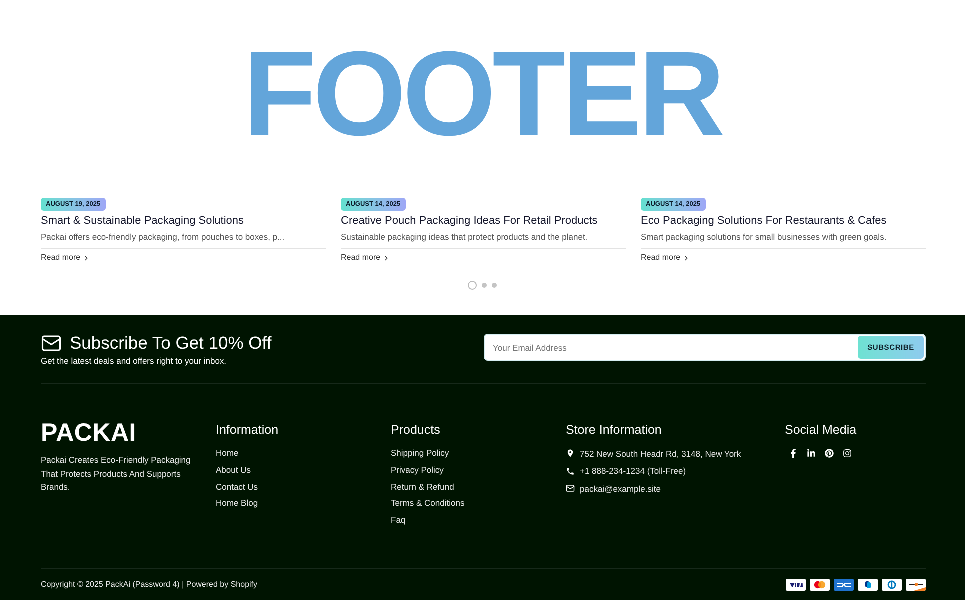  Describe the element at coordinates (620, 488) in the screenshot. I see `store-info-text: packai@example.site` at that location.